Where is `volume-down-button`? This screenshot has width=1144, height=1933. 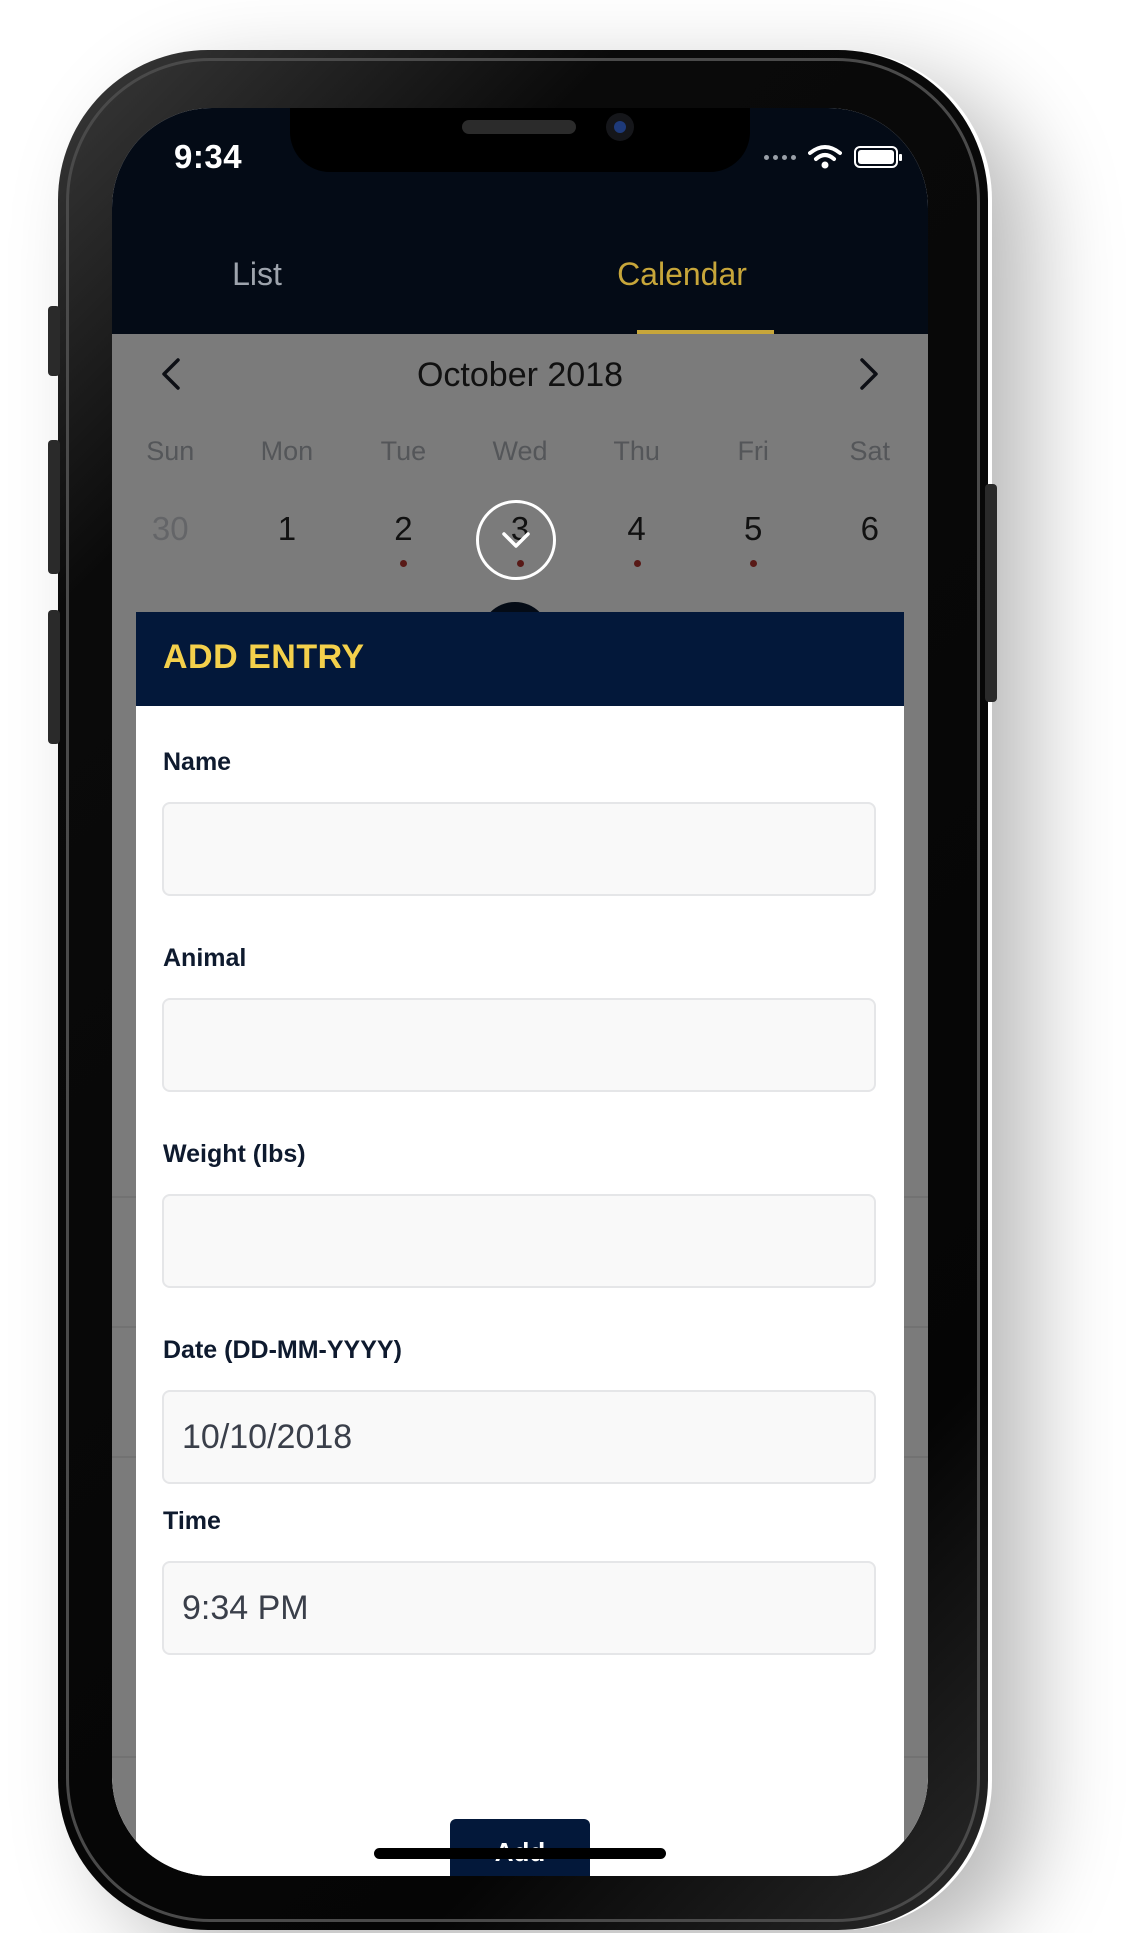
volume-down-button is located at coordinates (54, 677).